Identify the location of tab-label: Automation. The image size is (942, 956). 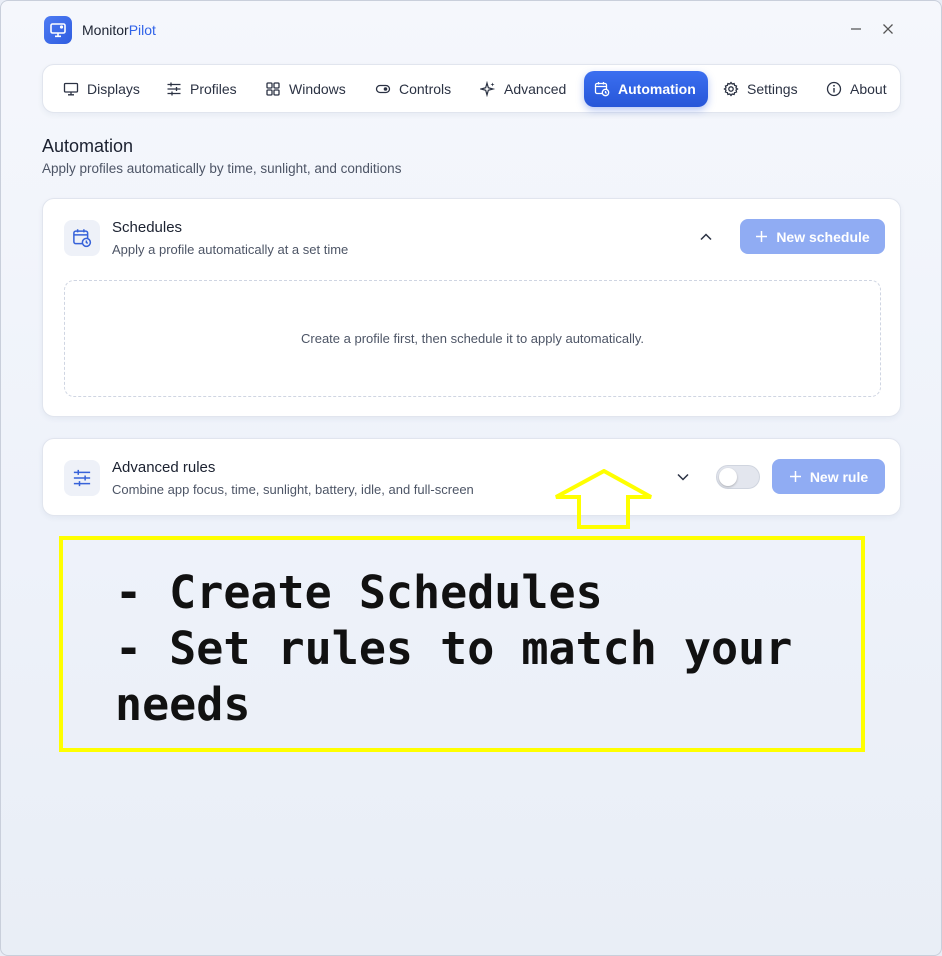
(657, 89).